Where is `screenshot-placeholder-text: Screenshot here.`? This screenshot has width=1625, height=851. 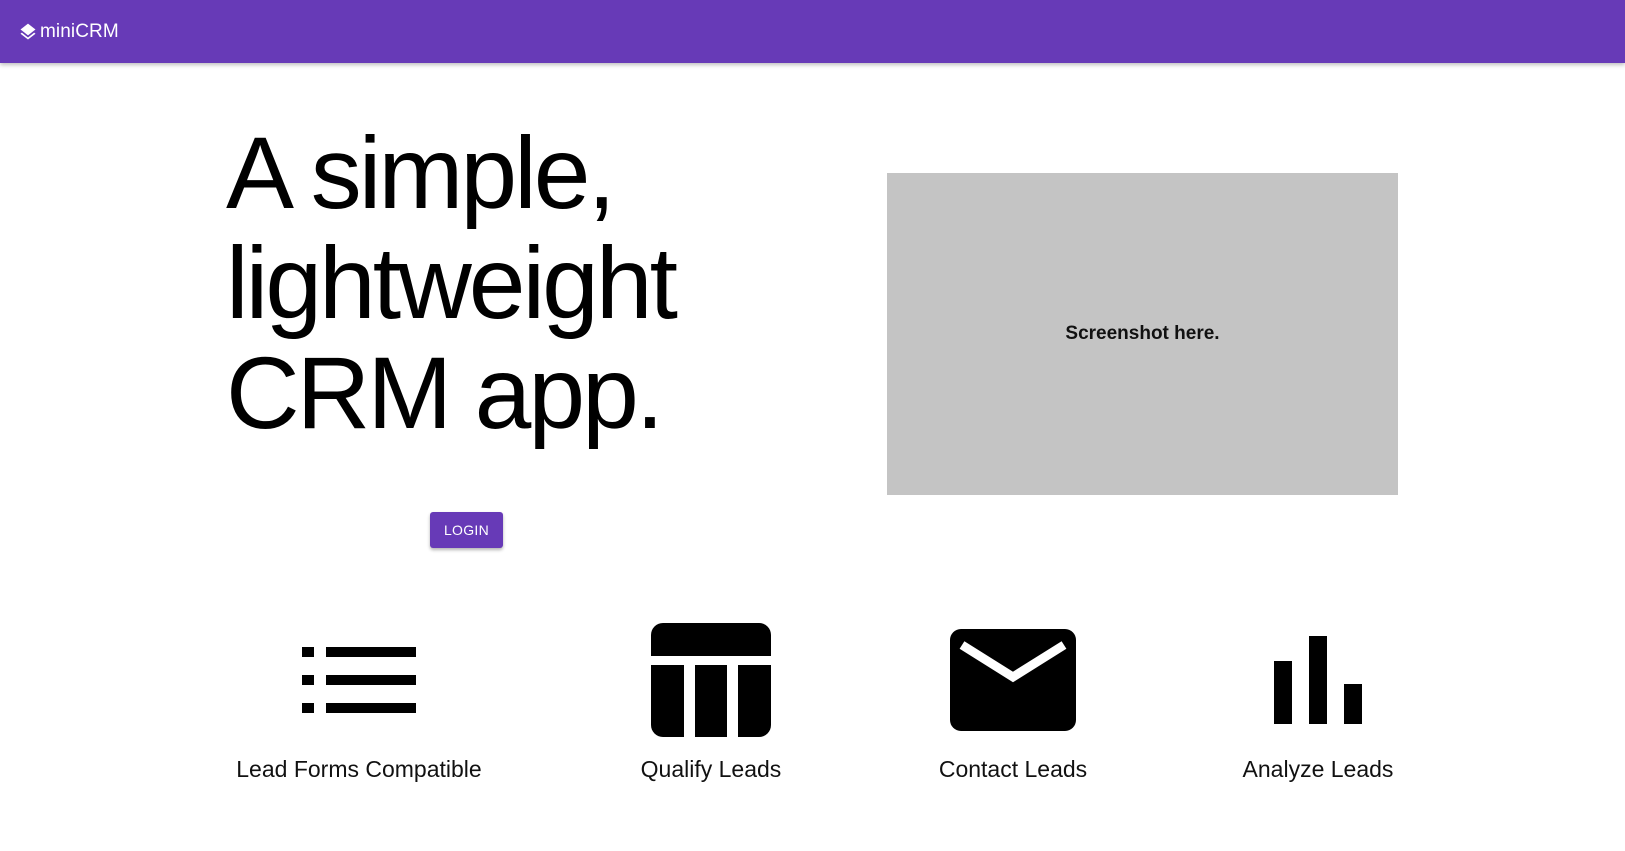
screenshot-placeholder-text: Screenshot here. is located at coordinates (1142, 333).